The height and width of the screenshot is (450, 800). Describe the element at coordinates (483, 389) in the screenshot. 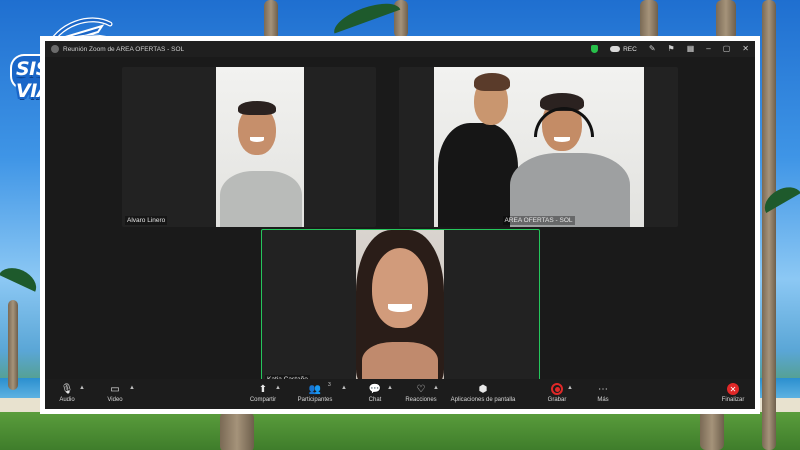

I see `apps-icon: ⬢` at that location.